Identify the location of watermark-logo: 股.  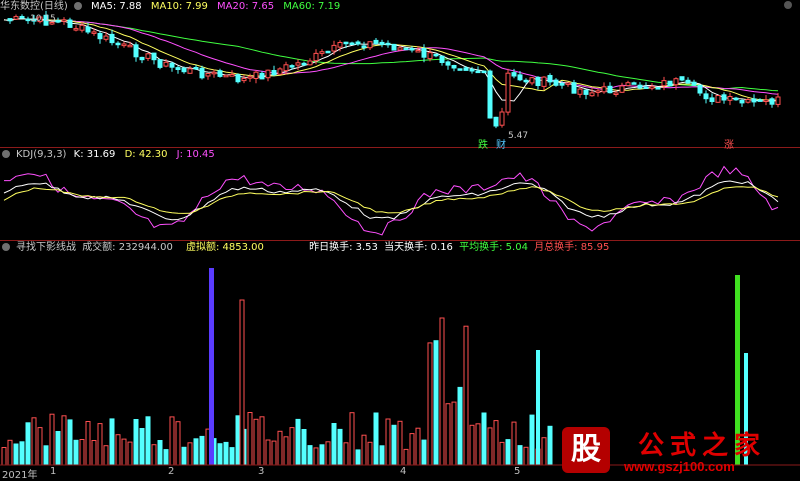
(586, 450).